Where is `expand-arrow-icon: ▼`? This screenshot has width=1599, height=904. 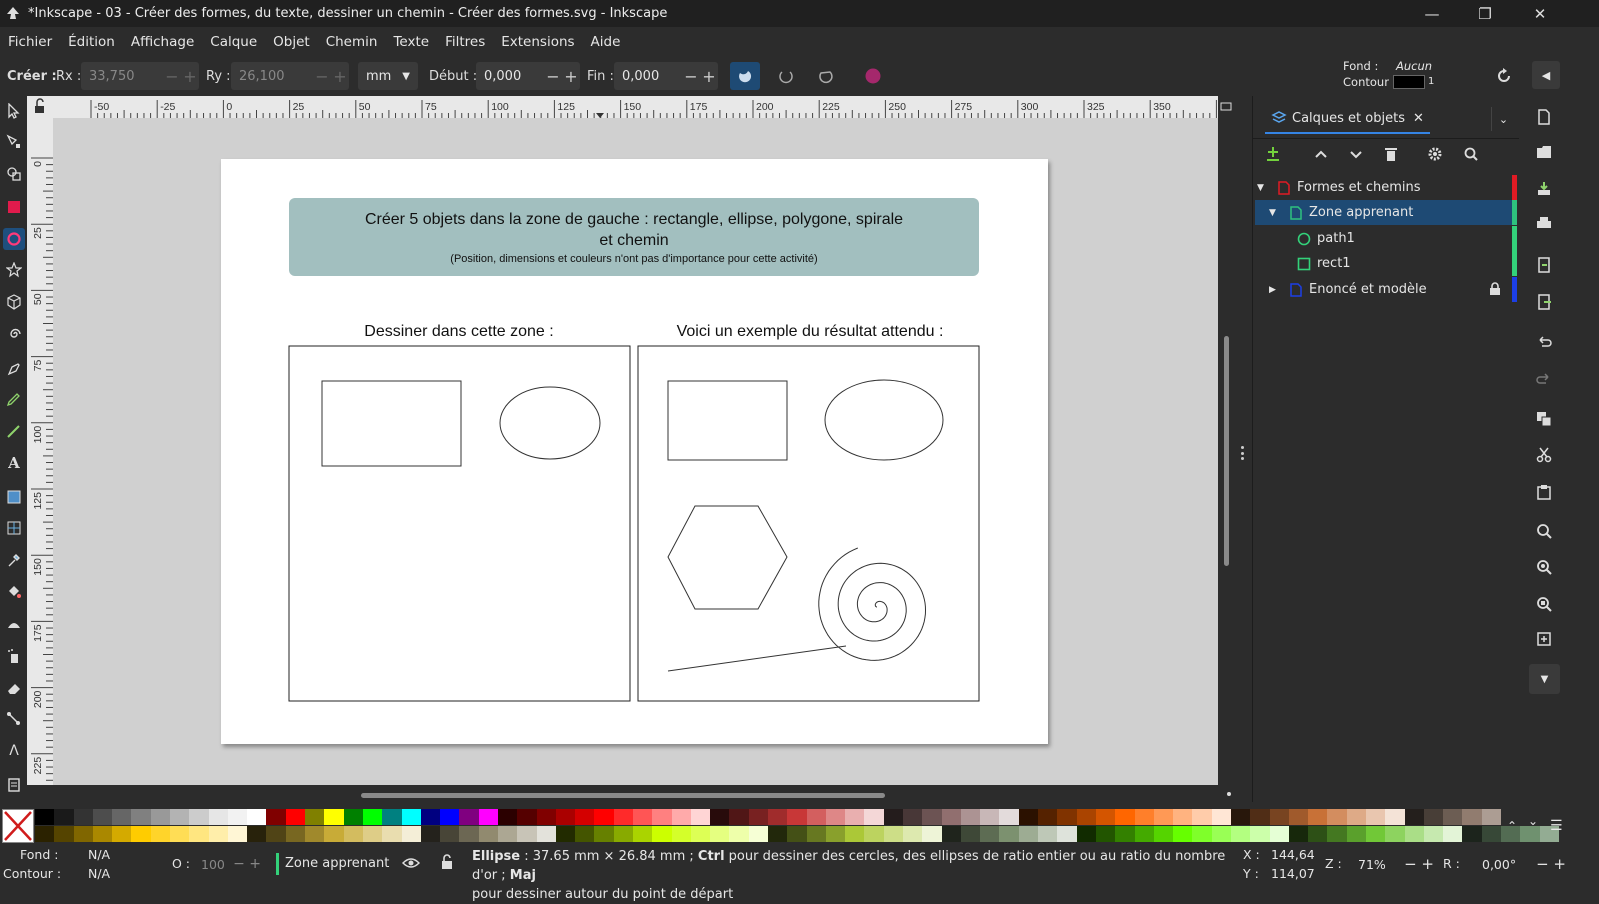
expand-arrow-icon: ▼ is located at coordinates (1277, 213).